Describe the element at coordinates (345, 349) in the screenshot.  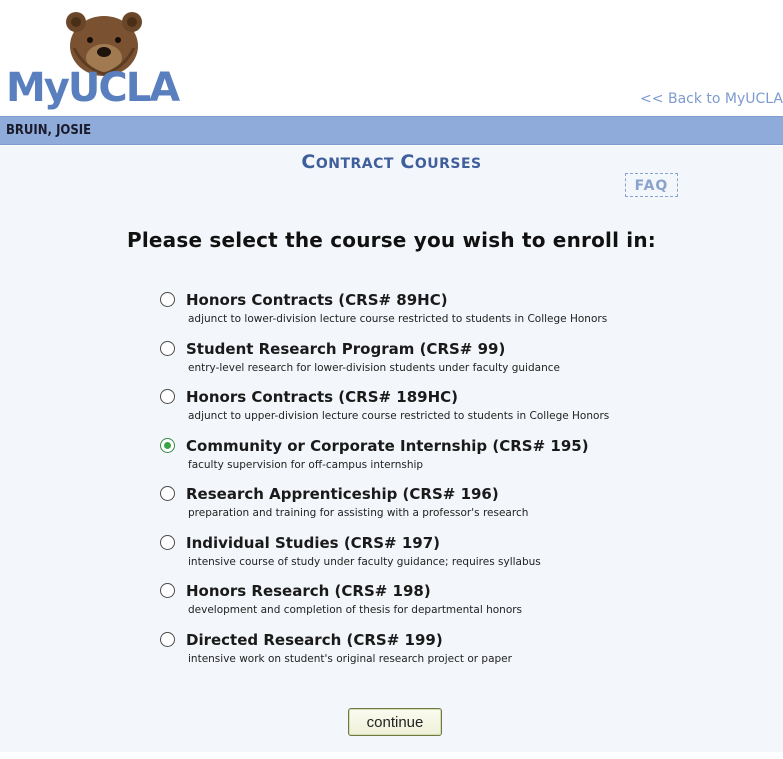
I see `course-title: Student Research Program (CRS# 99)` at that location.